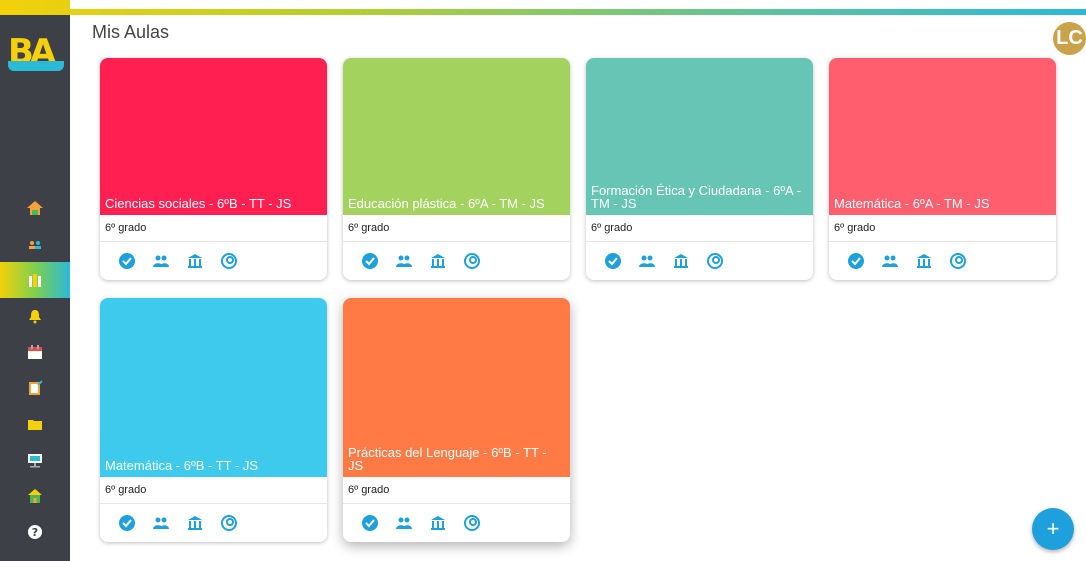 Image resolution: width=1086 pixels, height=561 pixels. What do you see at coordinates (912, 203) in the screenshot?
I see `card-title: Matemática - 6ºA - TM - JS` at bounding box center [912, 203].